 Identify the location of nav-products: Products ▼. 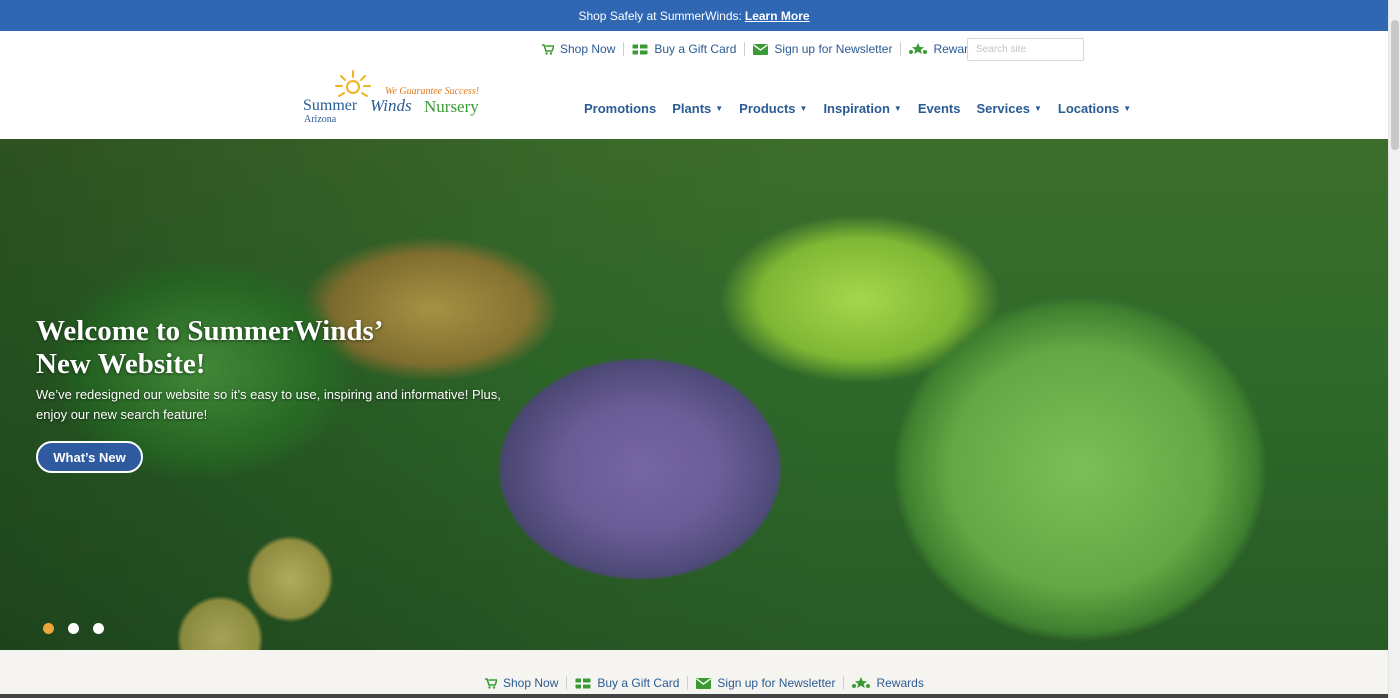
(773, 108).